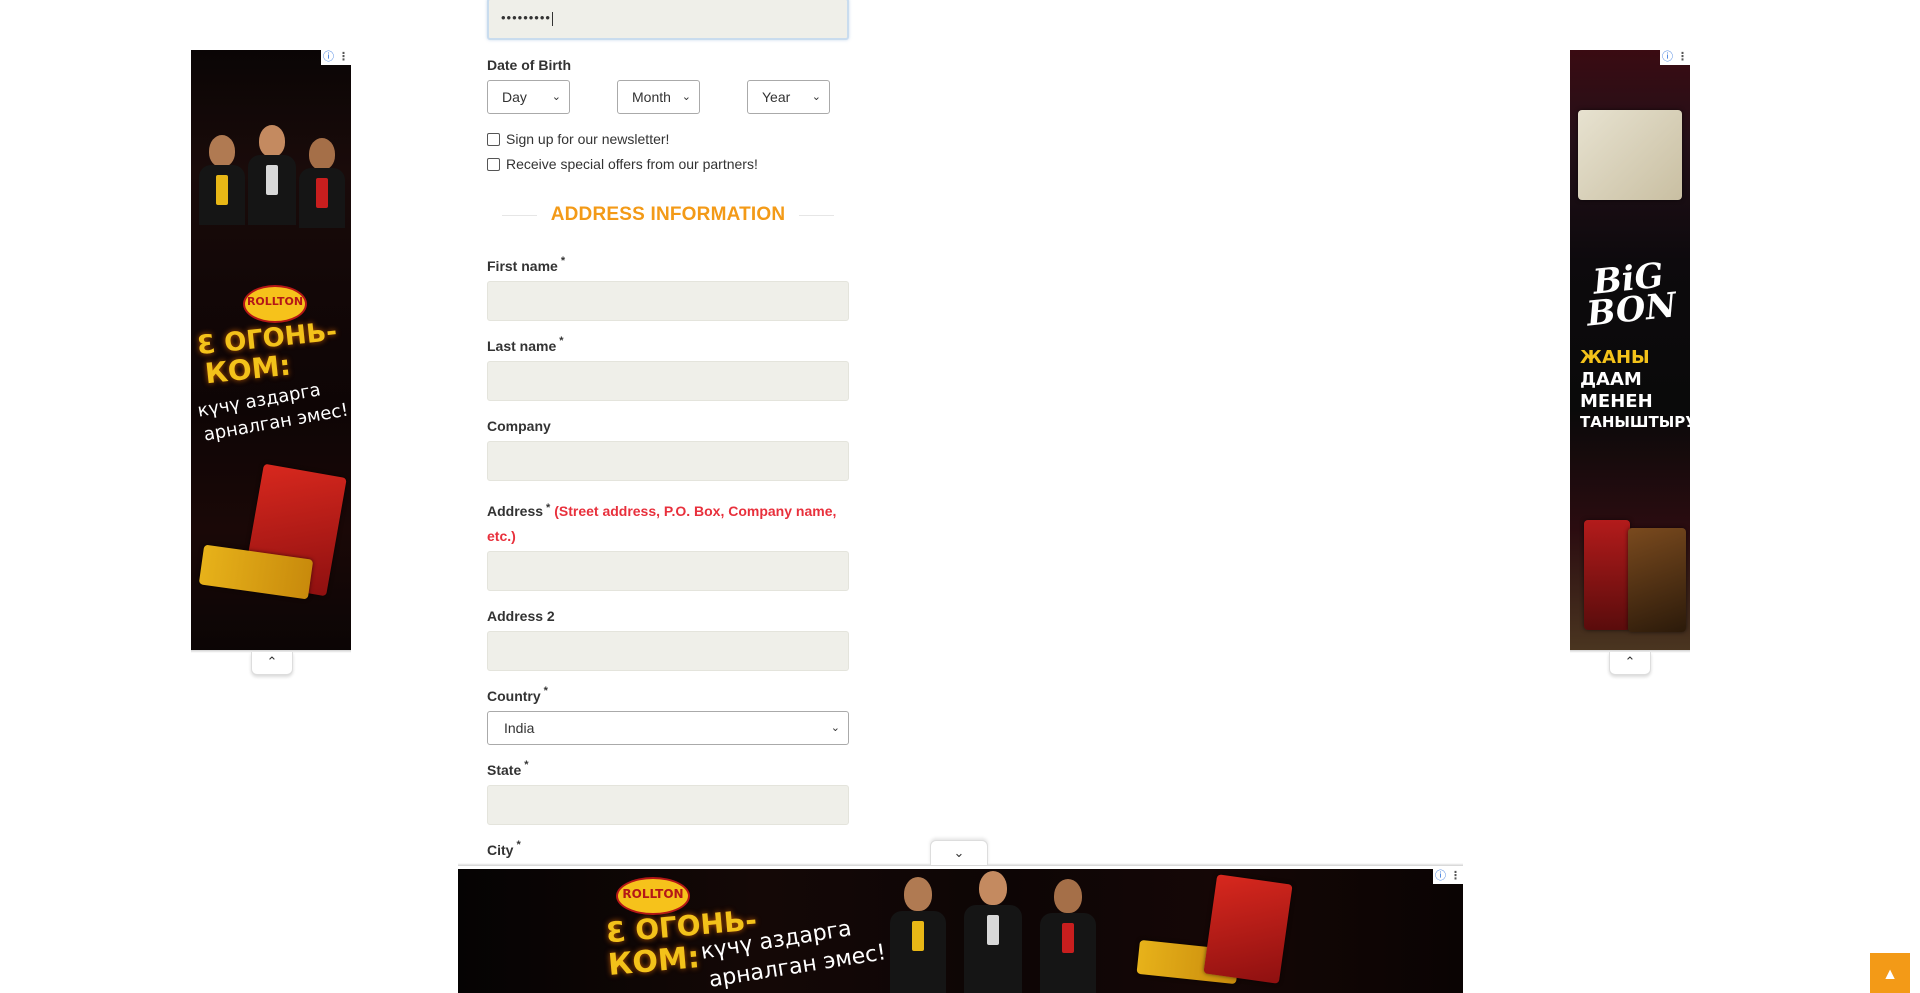 The height and width of the screenshot is (993, 1920). What do you see at coordinates (668, 301) in the screenshot?
I see `first-name-input` at bounding box center [668, 301].